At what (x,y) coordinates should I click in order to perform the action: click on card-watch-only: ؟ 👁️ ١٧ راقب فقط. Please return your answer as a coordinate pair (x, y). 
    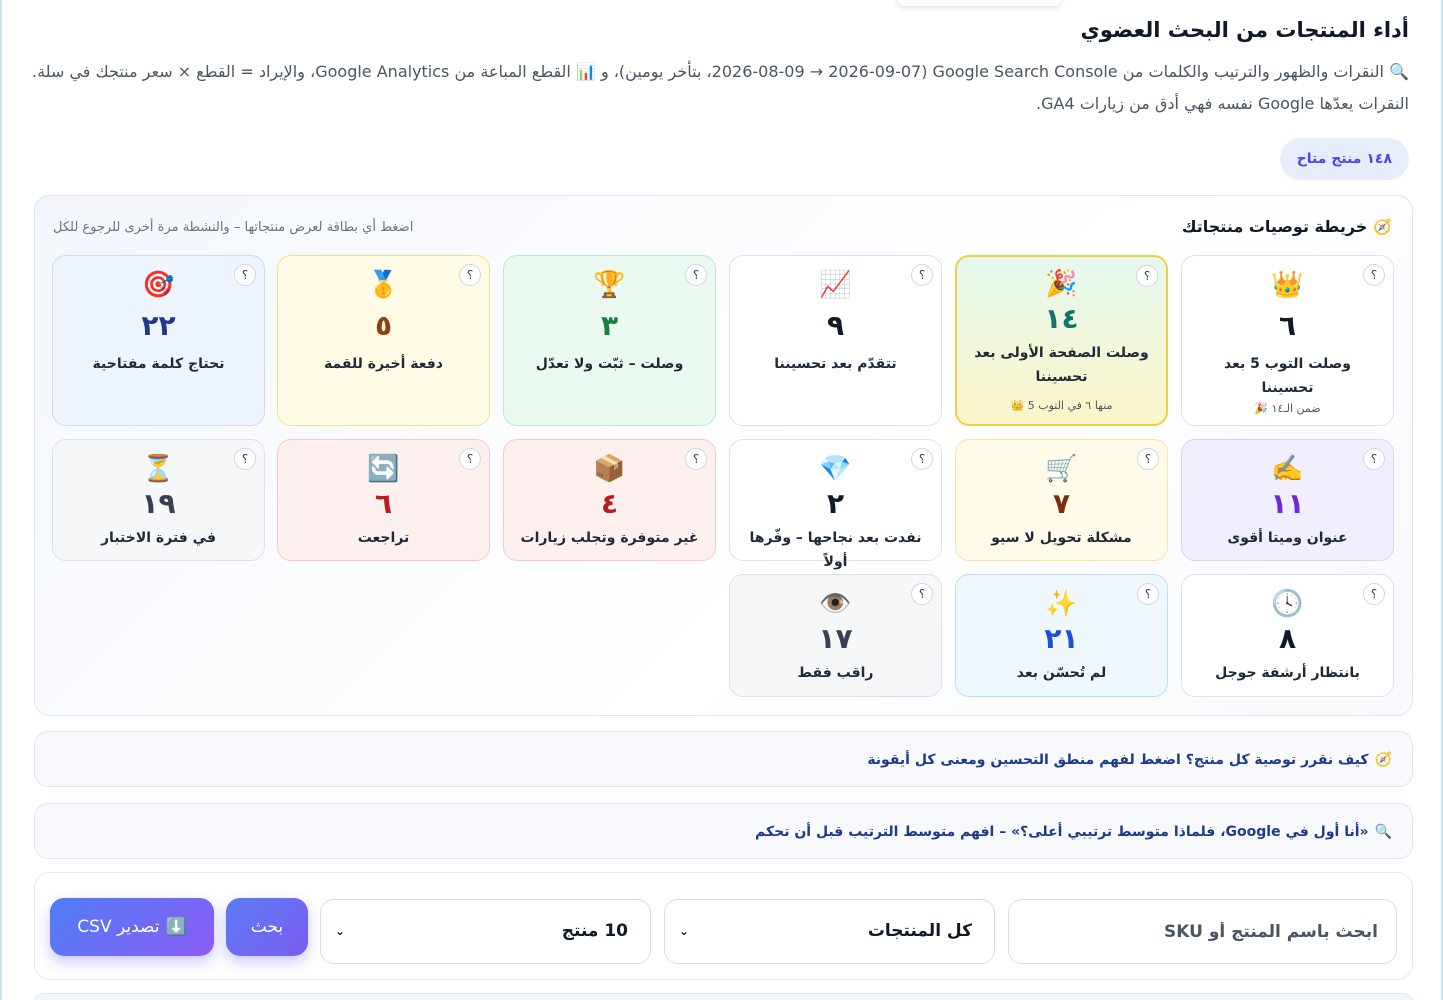
    Looking at the image, I should click on (835, 635).